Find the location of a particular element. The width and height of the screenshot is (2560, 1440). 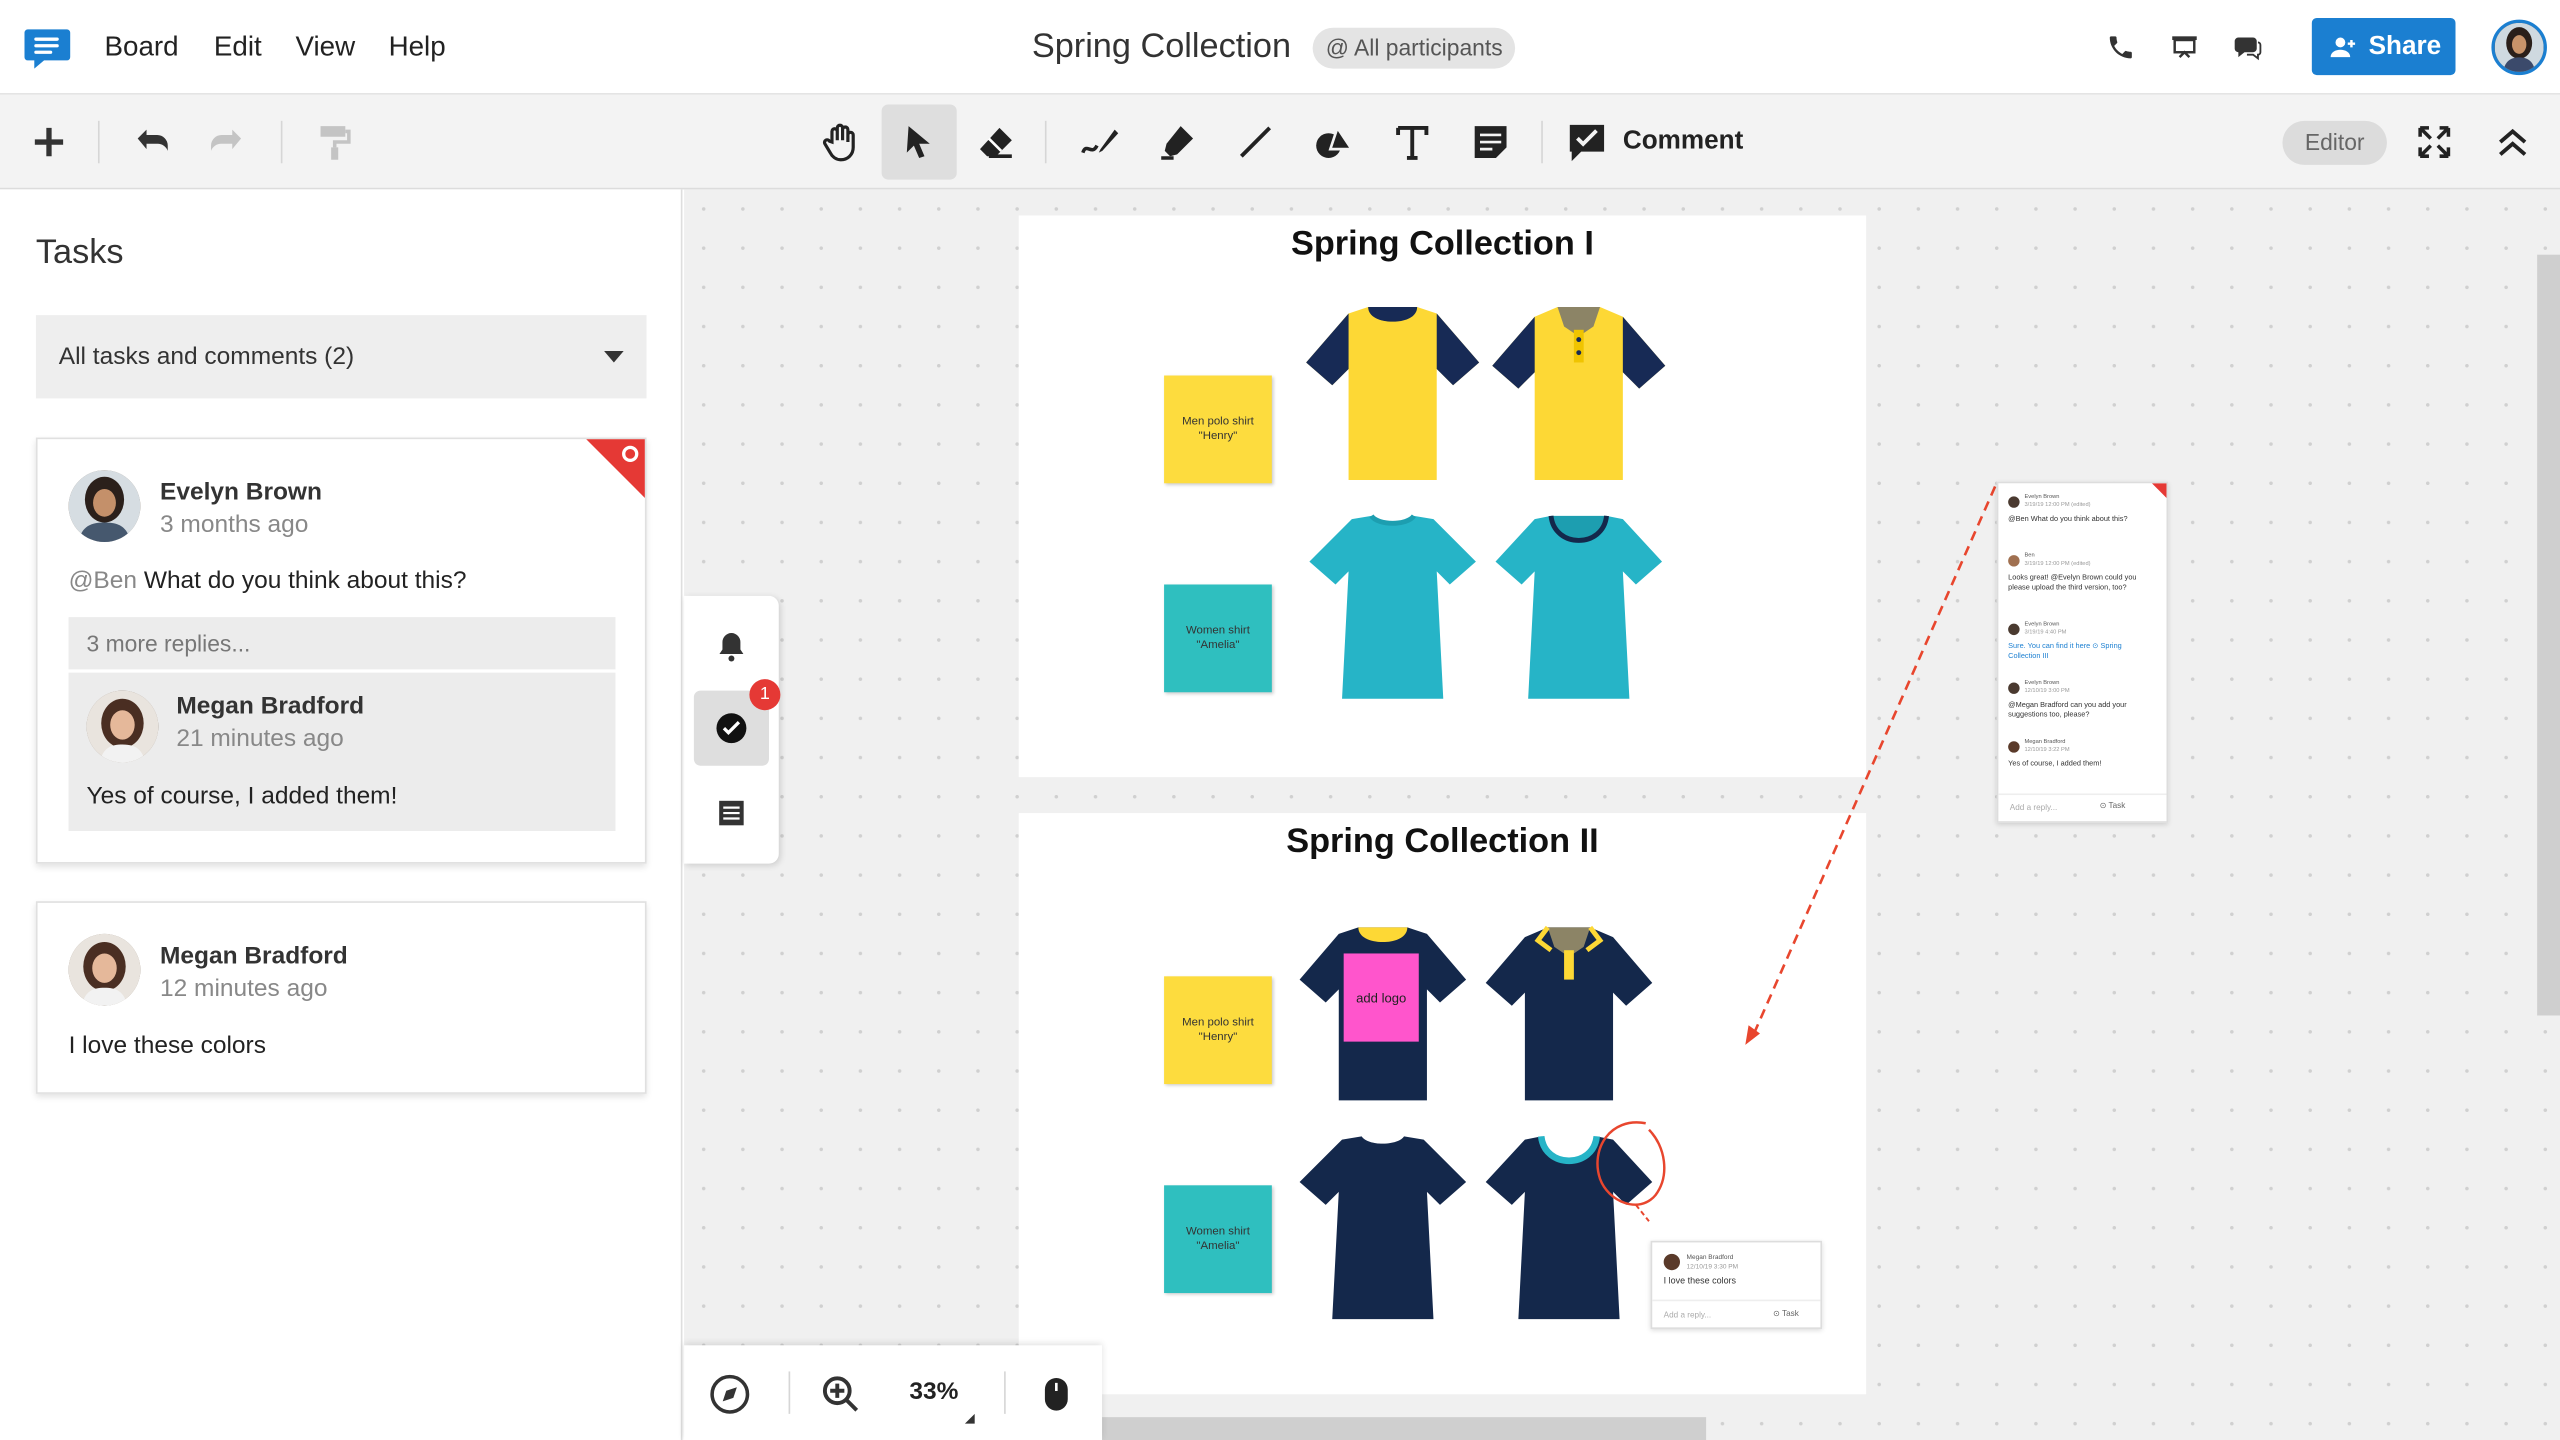

zoom-level: 33% is located at coordinates (933, 1392).